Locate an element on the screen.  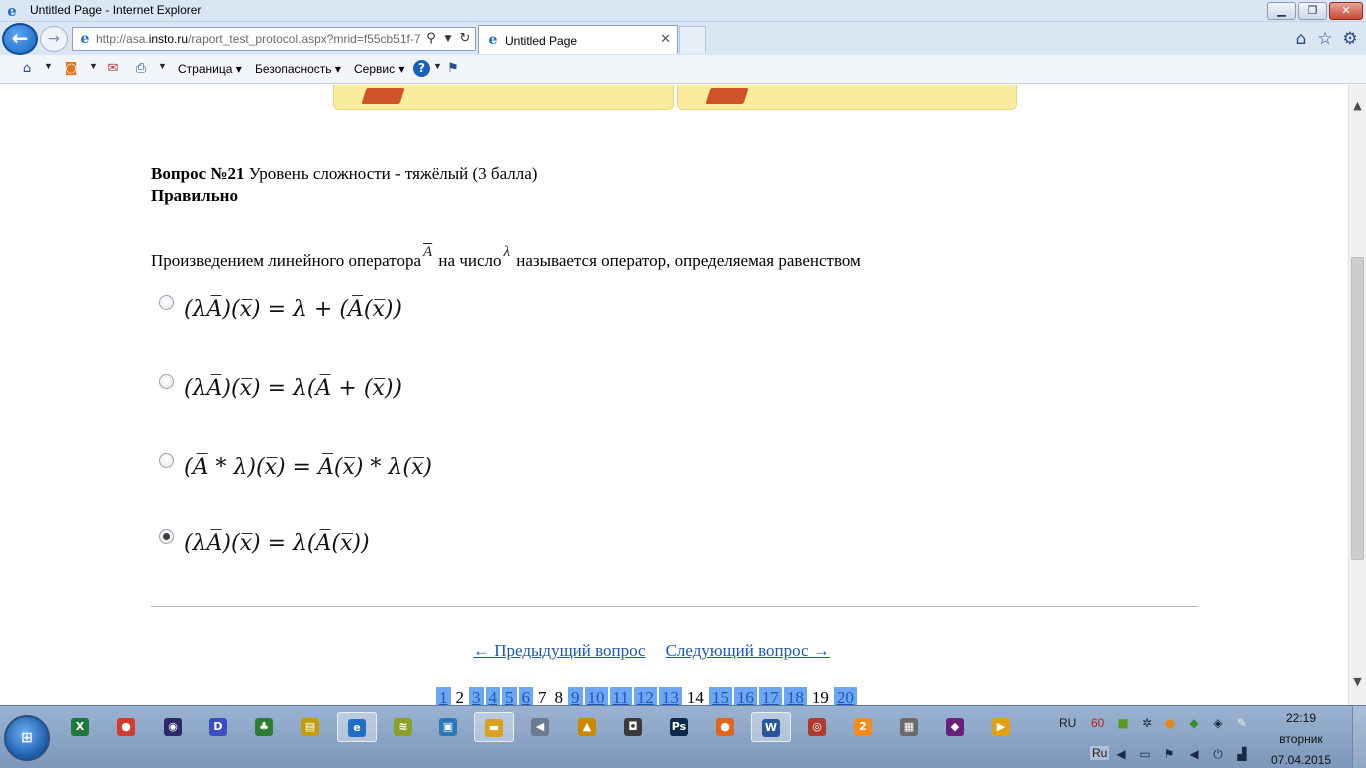
menu-security: Безопасность ▾ is located at coordinates (298, 69).